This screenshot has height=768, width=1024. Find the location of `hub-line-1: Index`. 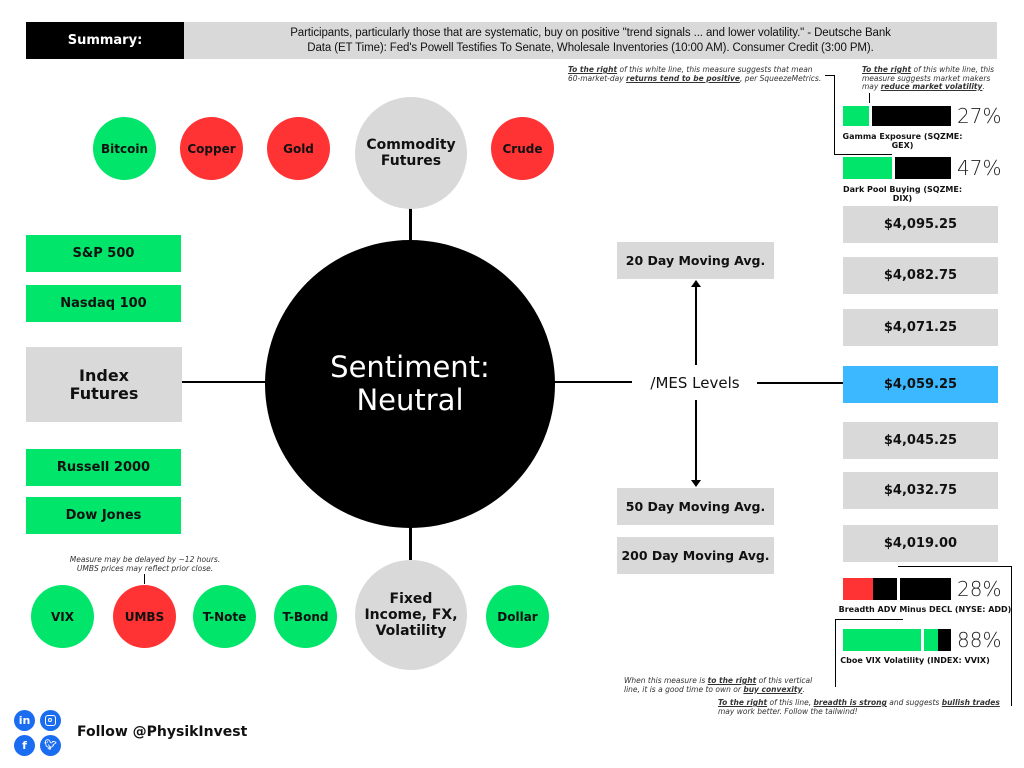

hub-line-1: Index is located at coordinates (104, 375).